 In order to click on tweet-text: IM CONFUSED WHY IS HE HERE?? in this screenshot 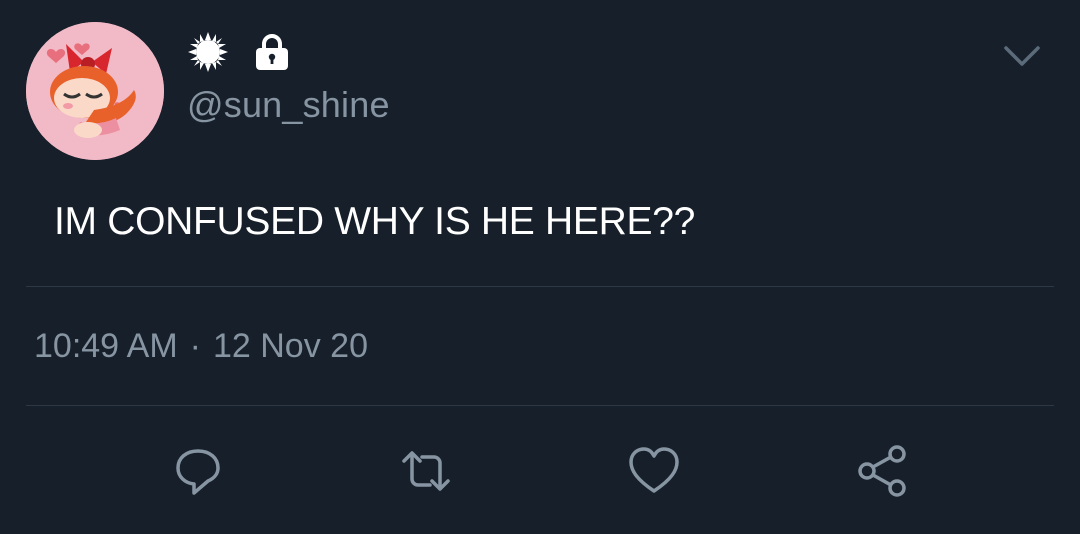, I will do `click(374, 221)`.